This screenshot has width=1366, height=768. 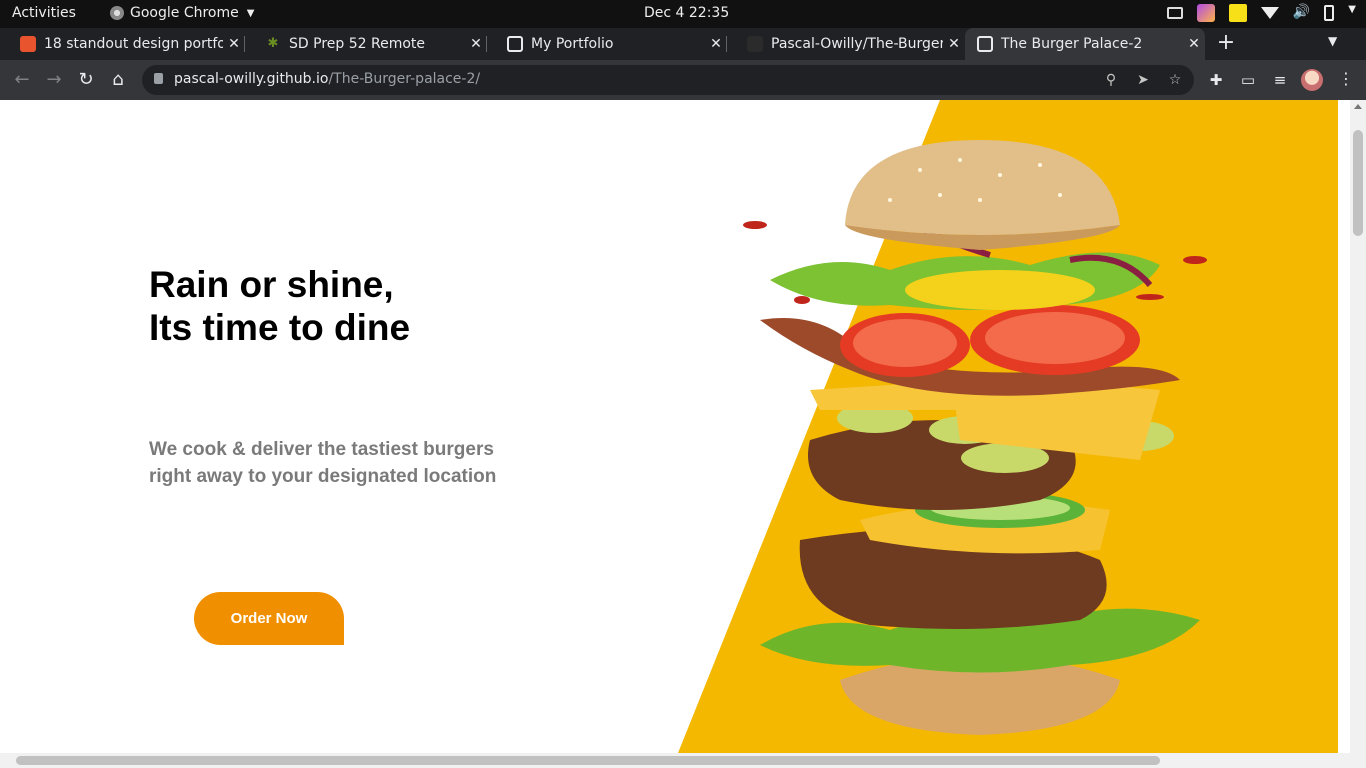 I want to click on hero-headline: Rain or shine, Its time to dine, so click(x=279, y=306).